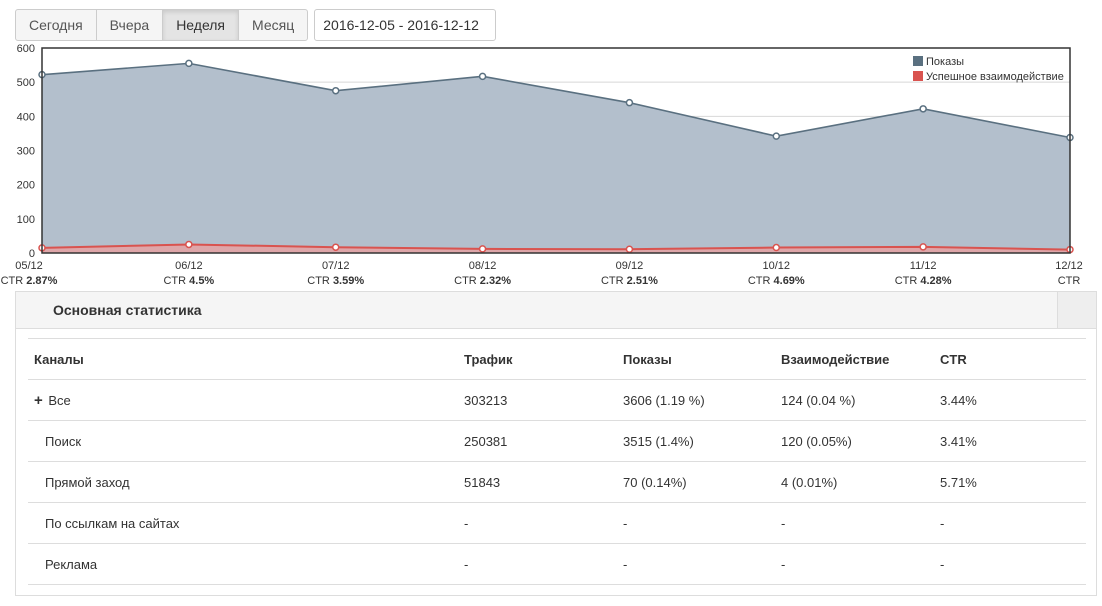  I want to click on ctr-value: 4.28%, so click(935, 281).